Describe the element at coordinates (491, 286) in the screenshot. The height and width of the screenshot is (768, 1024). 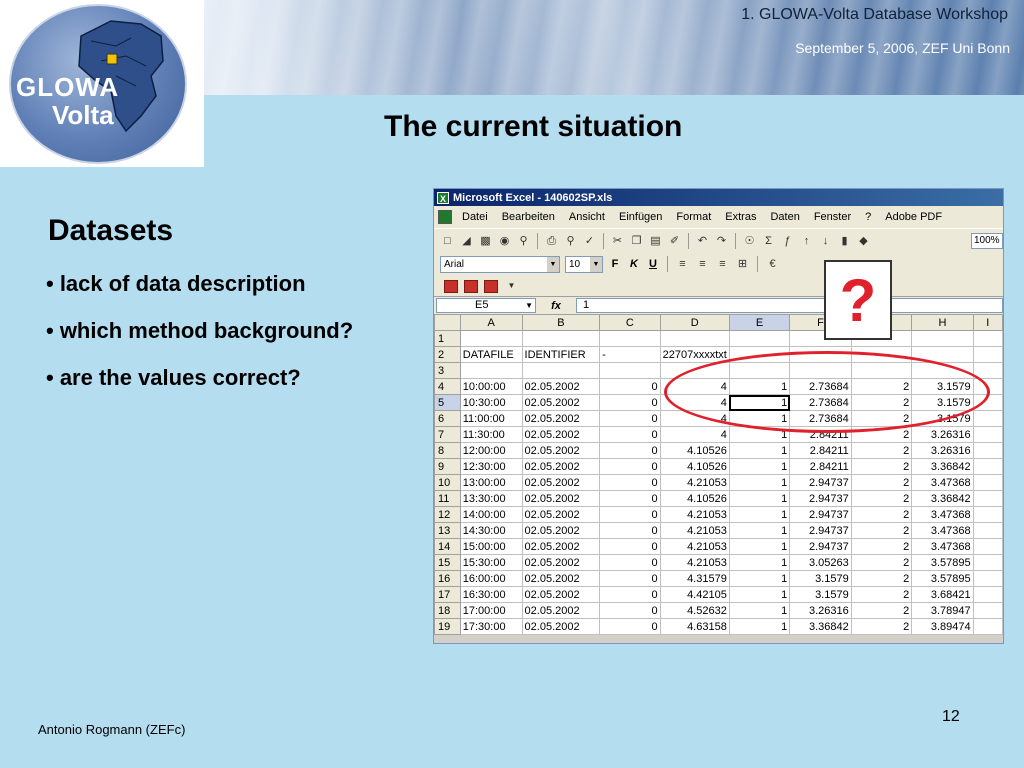
I see `pdf-review-icon` at that location.